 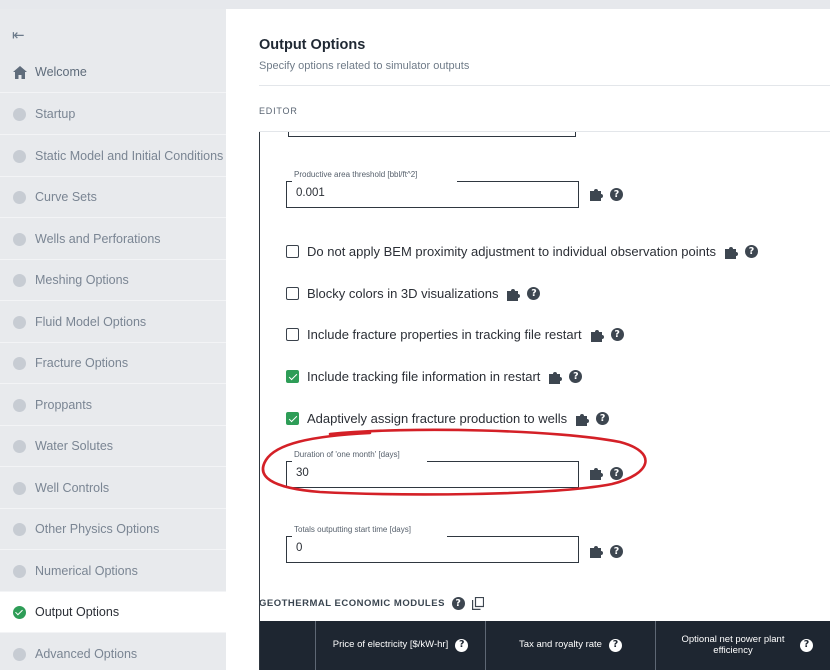 I want to click on section-title: GEOTHERMAL ECONOMIC MODULES, so click(x=352, y=603).